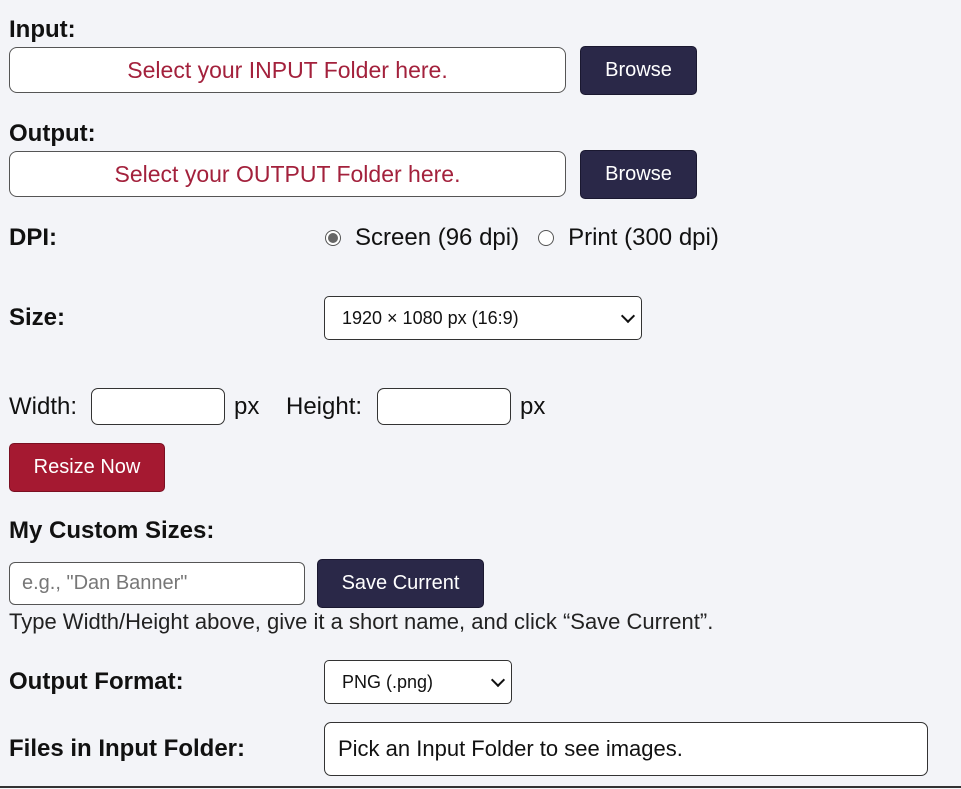  I want to click on files-empty-message: Pick an Input Folder to see images., so click(510, 748).